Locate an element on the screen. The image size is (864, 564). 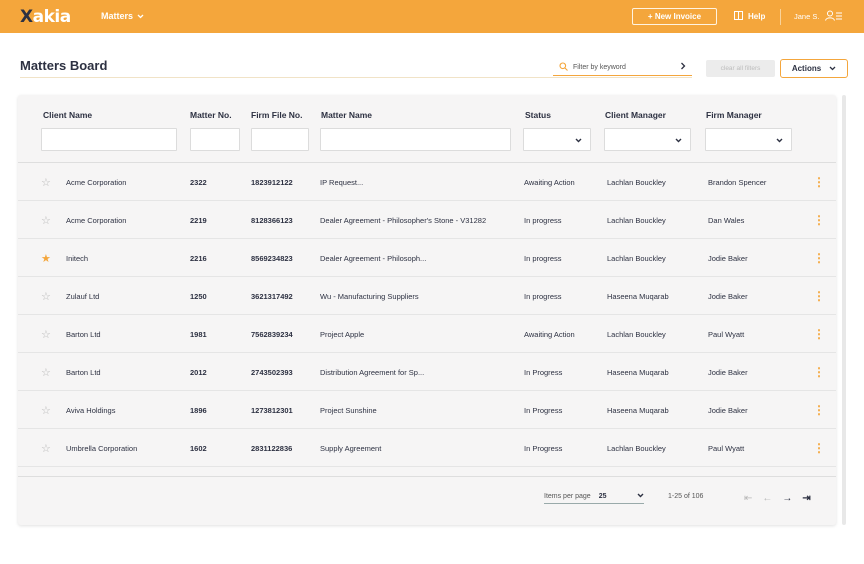
header-client-name: Client Name is located at coordinates (67, 115).